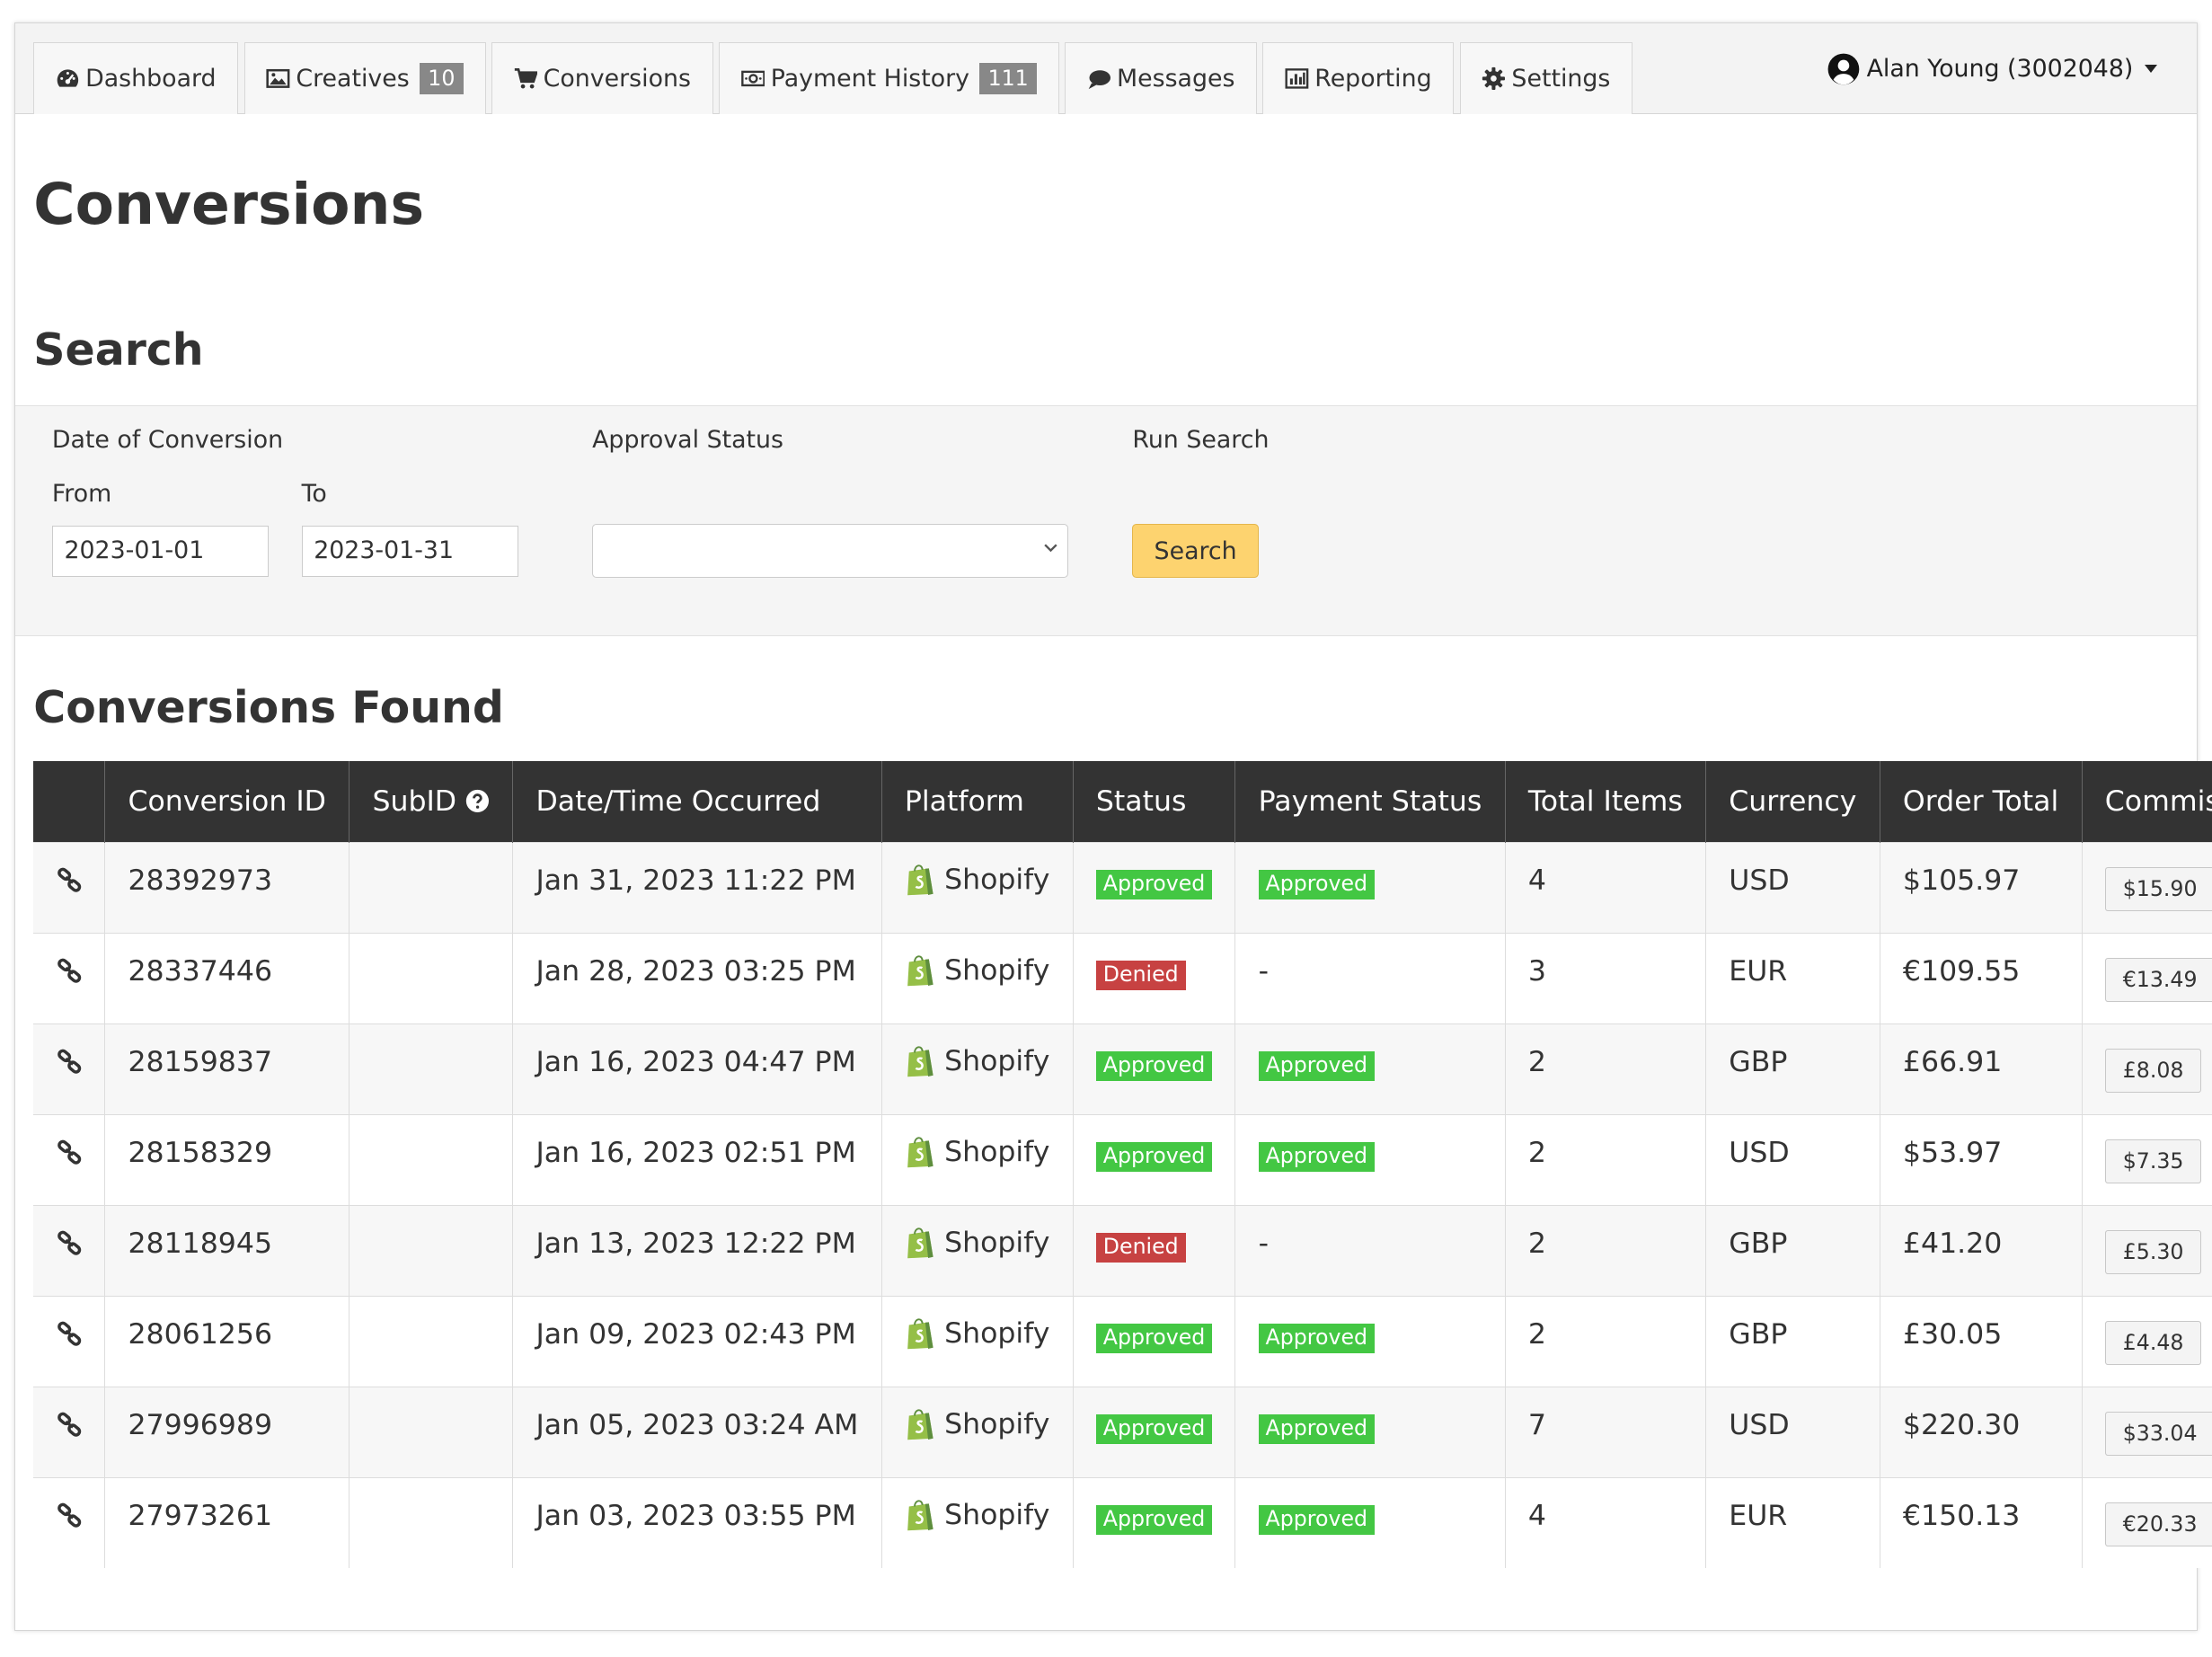 The height and width of the screenshot is (1657, 2212). I want to click on order-total: $53.97, so click(1981, 1159).